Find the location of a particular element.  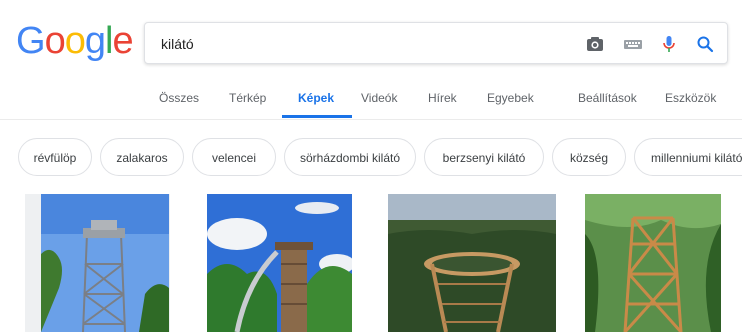

tools-link: Eszközök is located at coordinates (690, 104).